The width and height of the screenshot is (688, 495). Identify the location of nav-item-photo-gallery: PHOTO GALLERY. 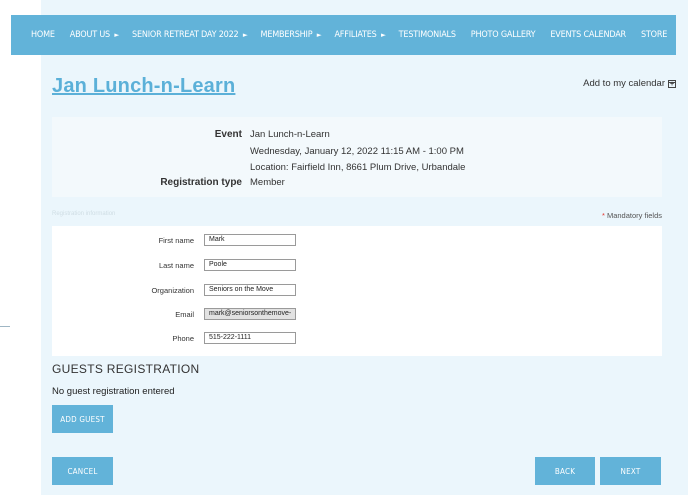
(504, 35).